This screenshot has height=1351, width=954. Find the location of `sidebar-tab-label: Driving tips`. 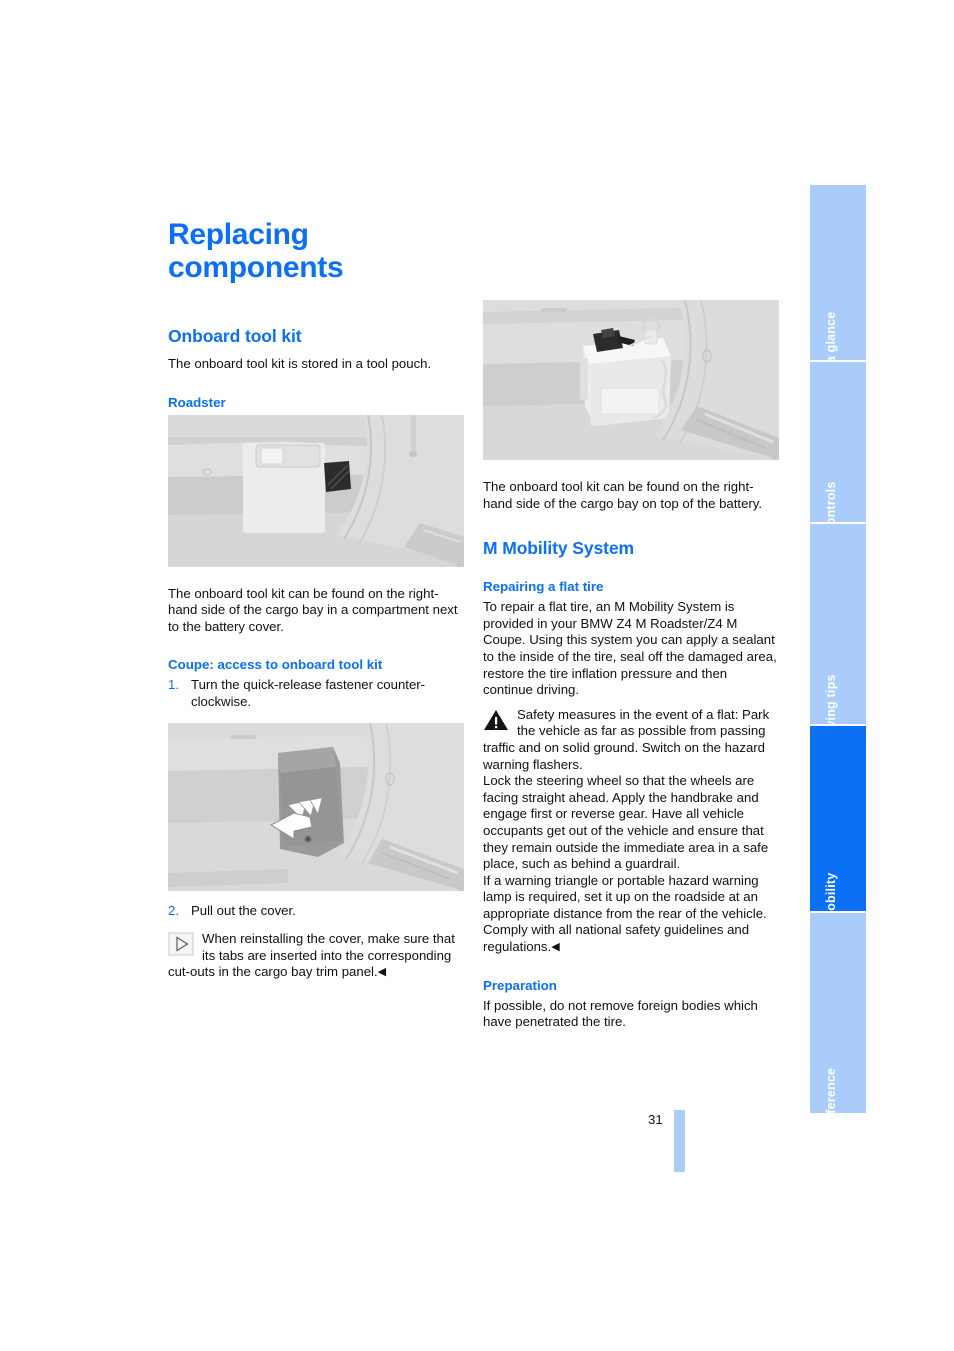

sidebar-tab-label: Driving tips is located at coordinates (831, 700).